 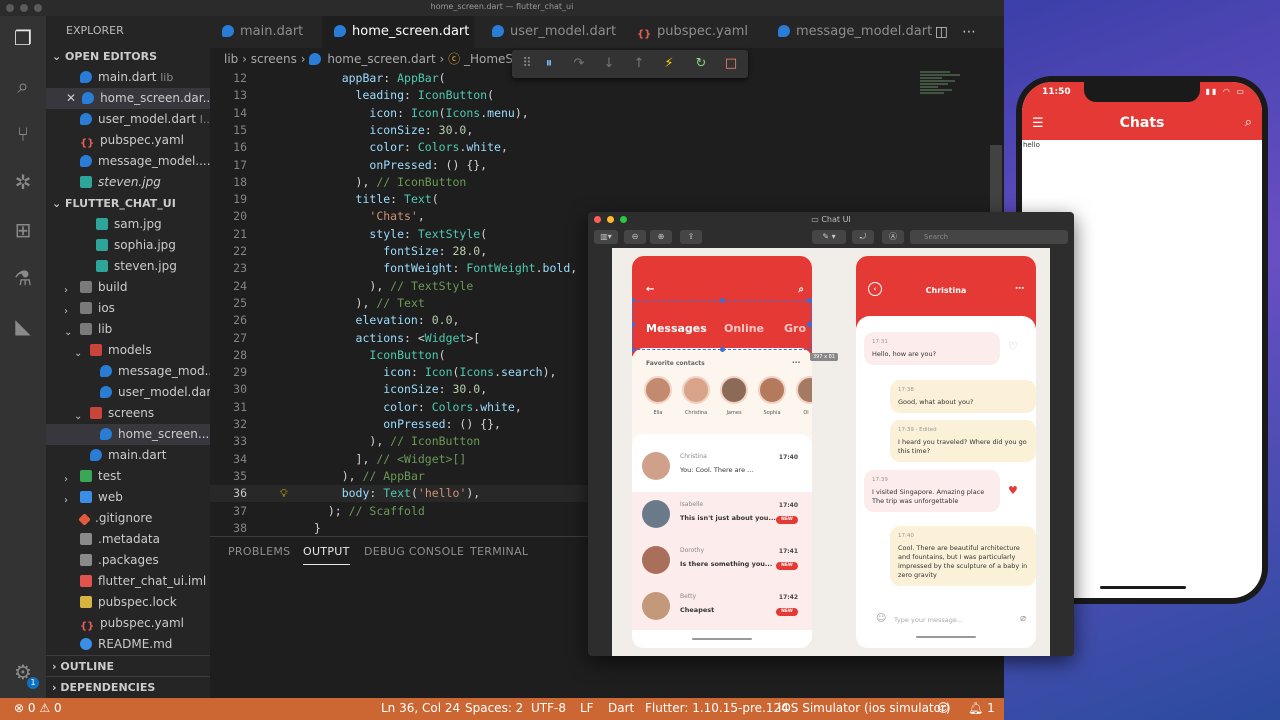 I want to click on split-editor-icon: ◫, so click(x=948, y=32).